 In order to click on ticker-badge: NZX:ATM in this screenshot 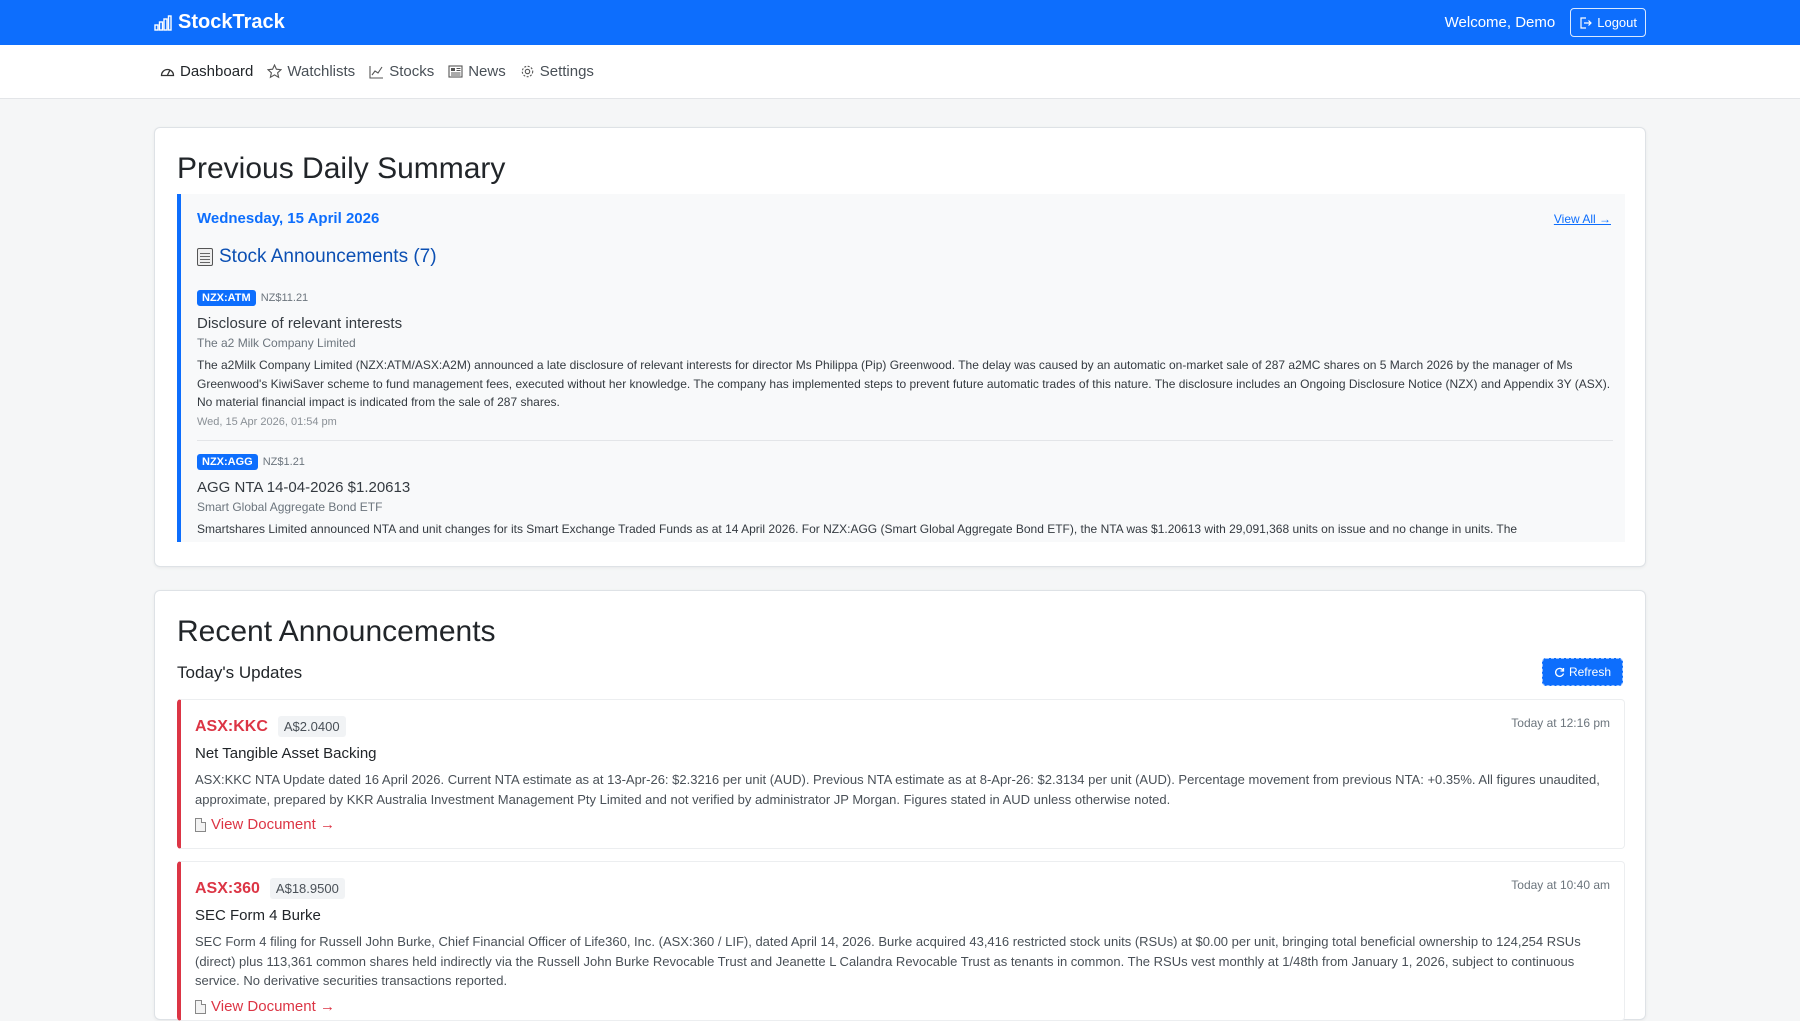, I will do `click(226, 298)`.